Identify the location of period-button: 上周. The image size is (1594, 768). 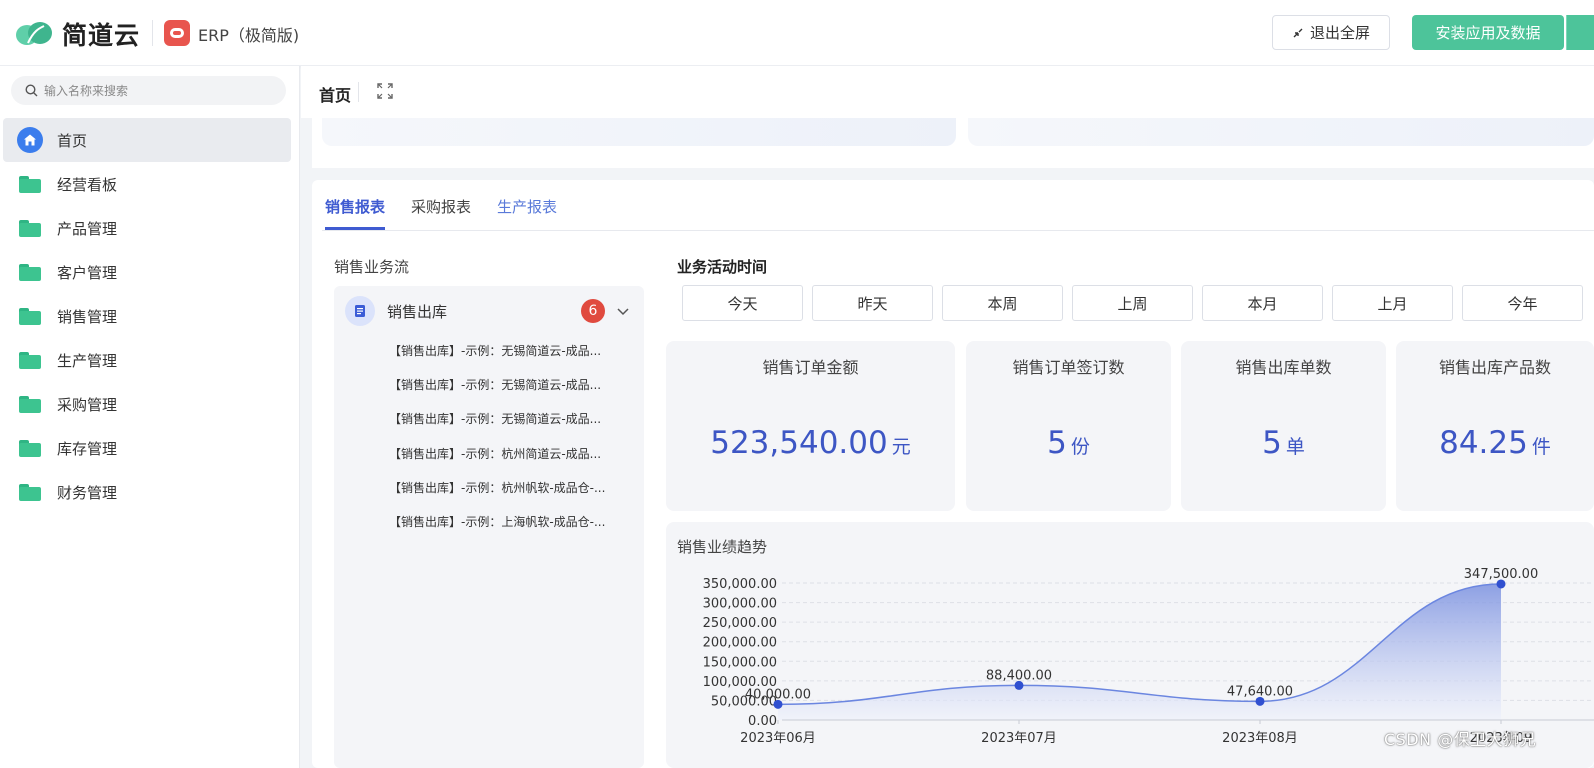
(1132, 303).